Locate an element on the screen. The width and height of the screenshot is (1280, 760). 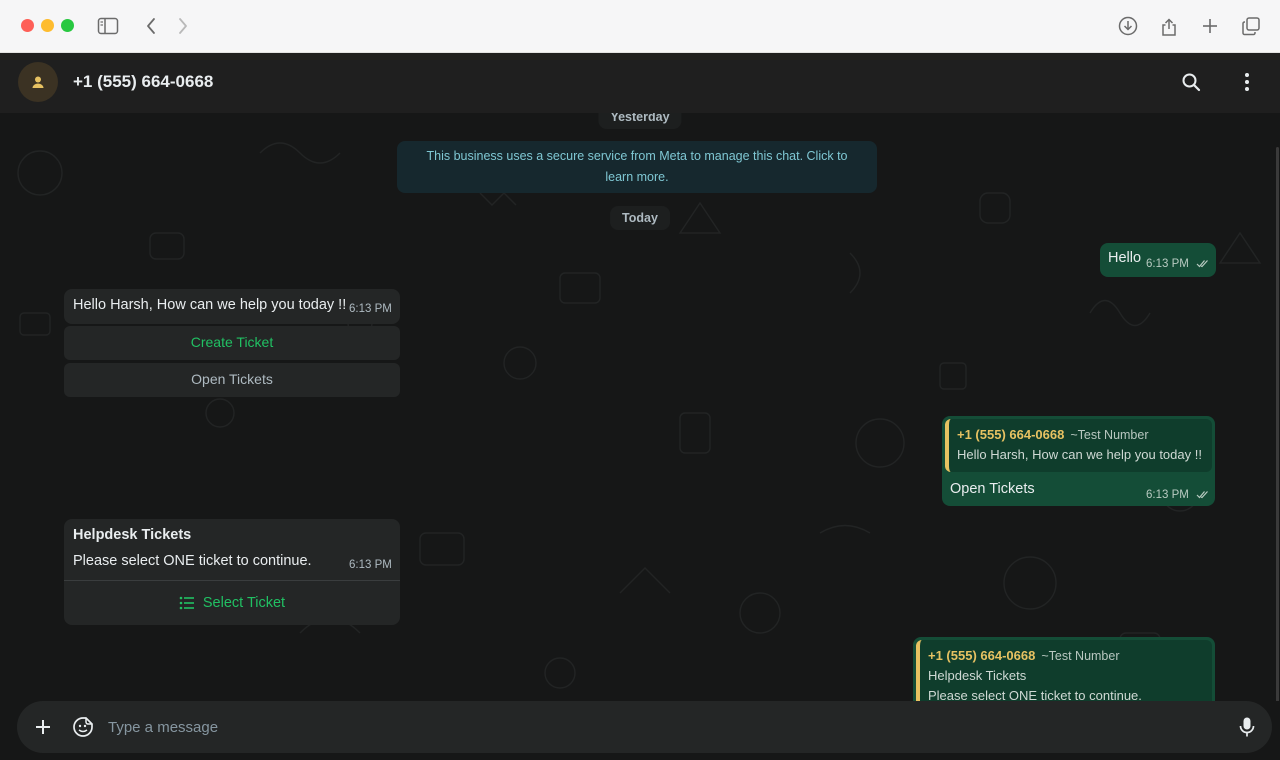
message-out-hello: Hello 6:13 PM is located at coordinates (1158, 260).